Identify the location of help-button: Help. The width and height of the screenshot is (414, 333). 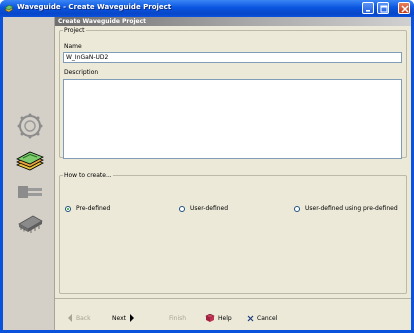
(218, 318).